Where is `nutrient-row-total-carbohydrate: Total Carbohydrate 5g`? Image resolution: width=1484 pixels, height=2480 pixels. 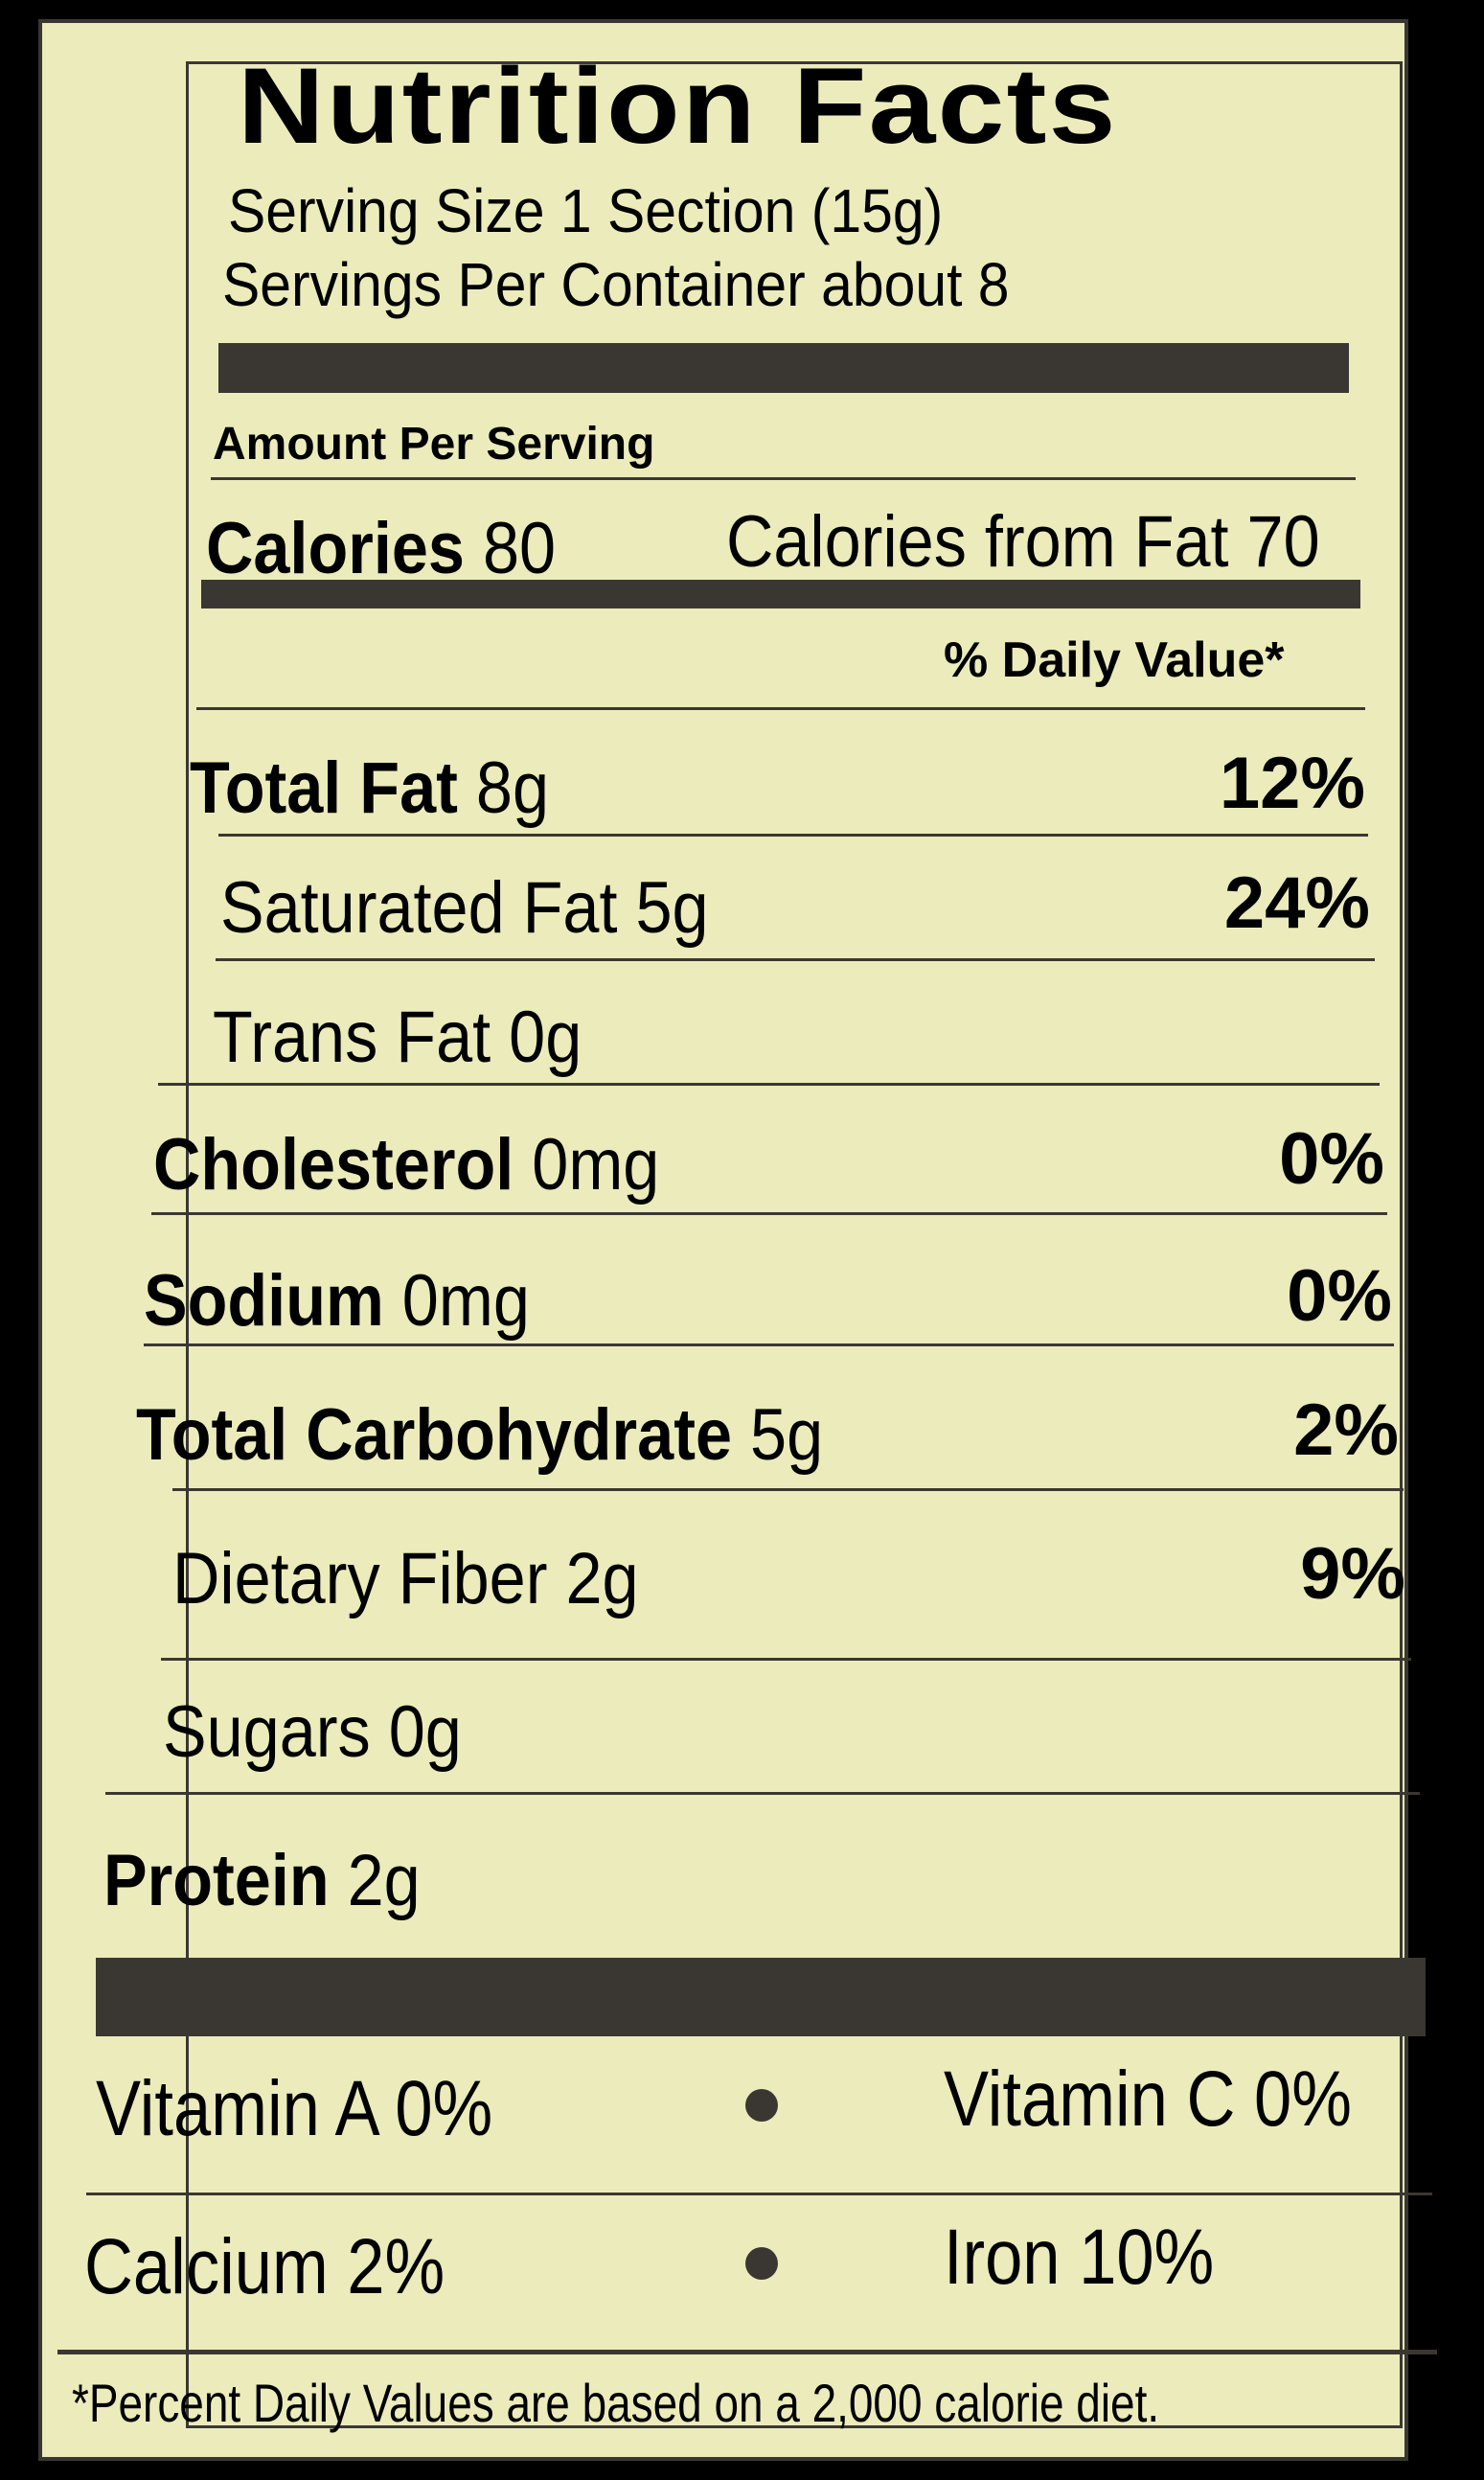 nutrient-row-total-carbohydrate: Total Carbohydrate 5g is located at coordinates (479, 1435).